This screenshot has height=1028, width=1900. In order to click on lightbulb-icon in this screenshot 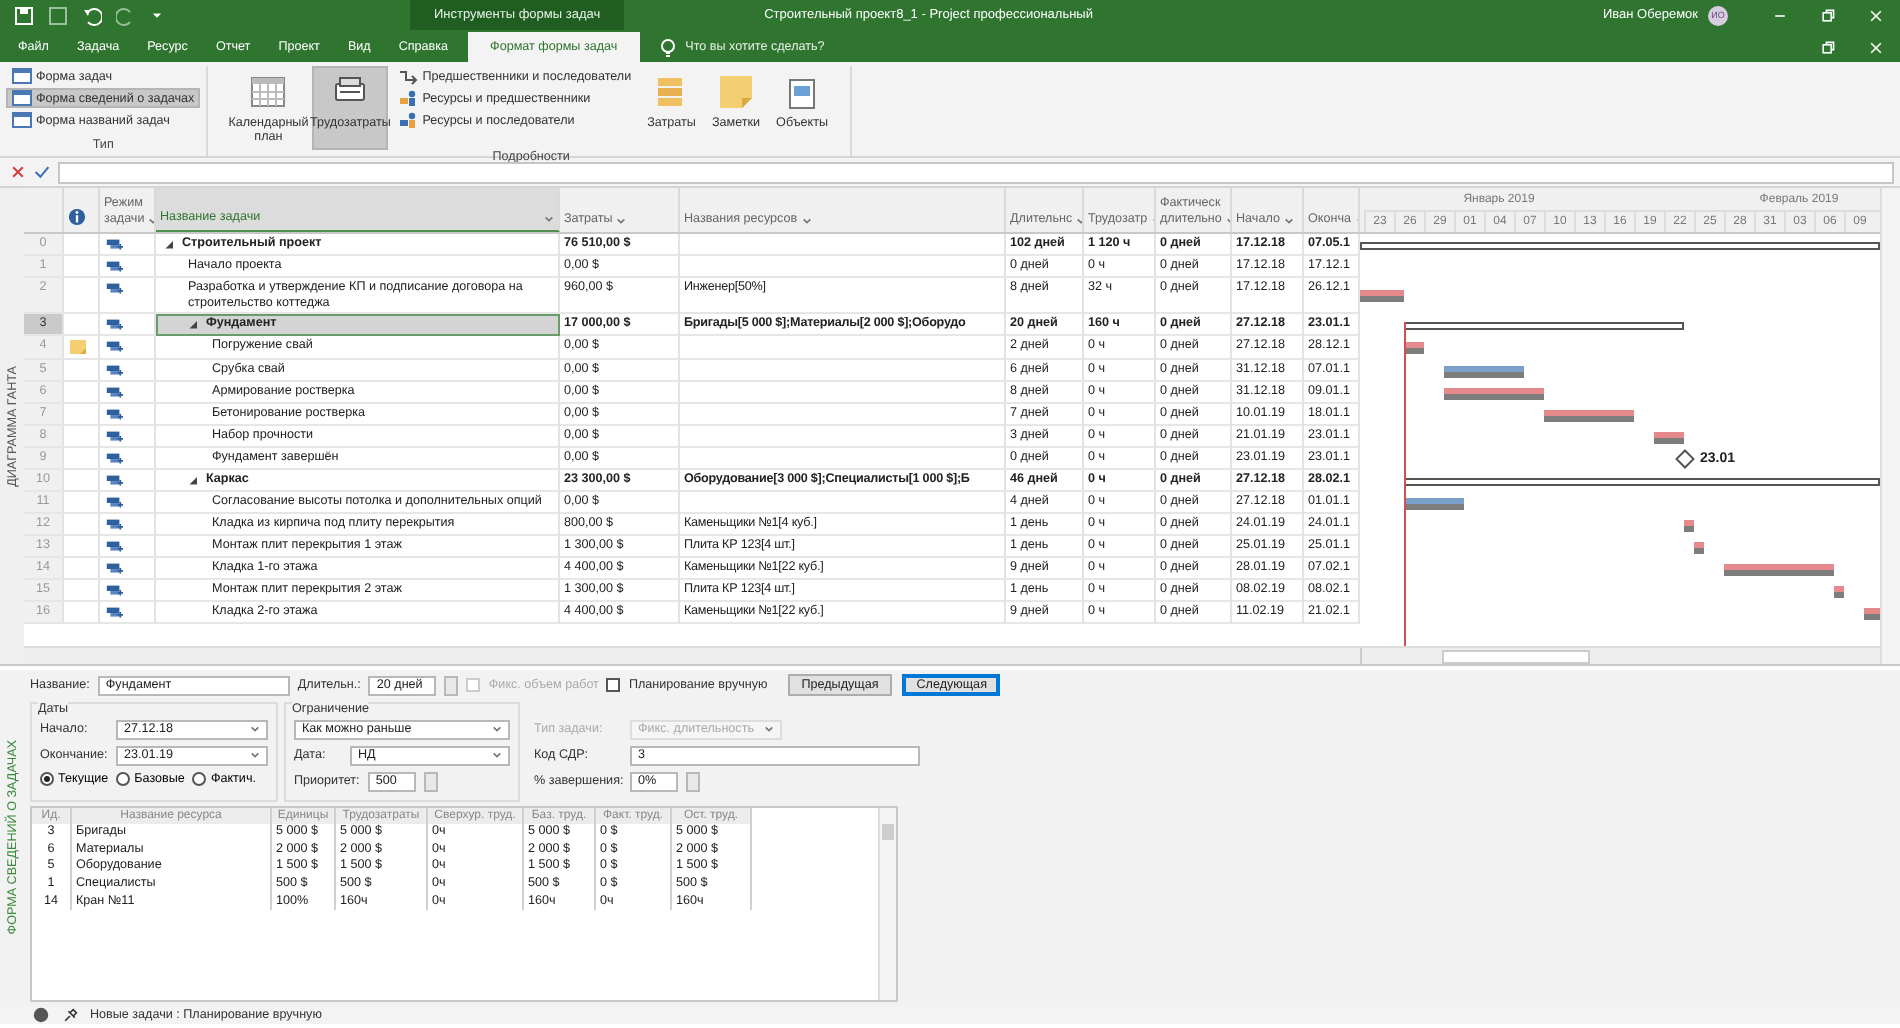, I will do `click(667, 47)`.